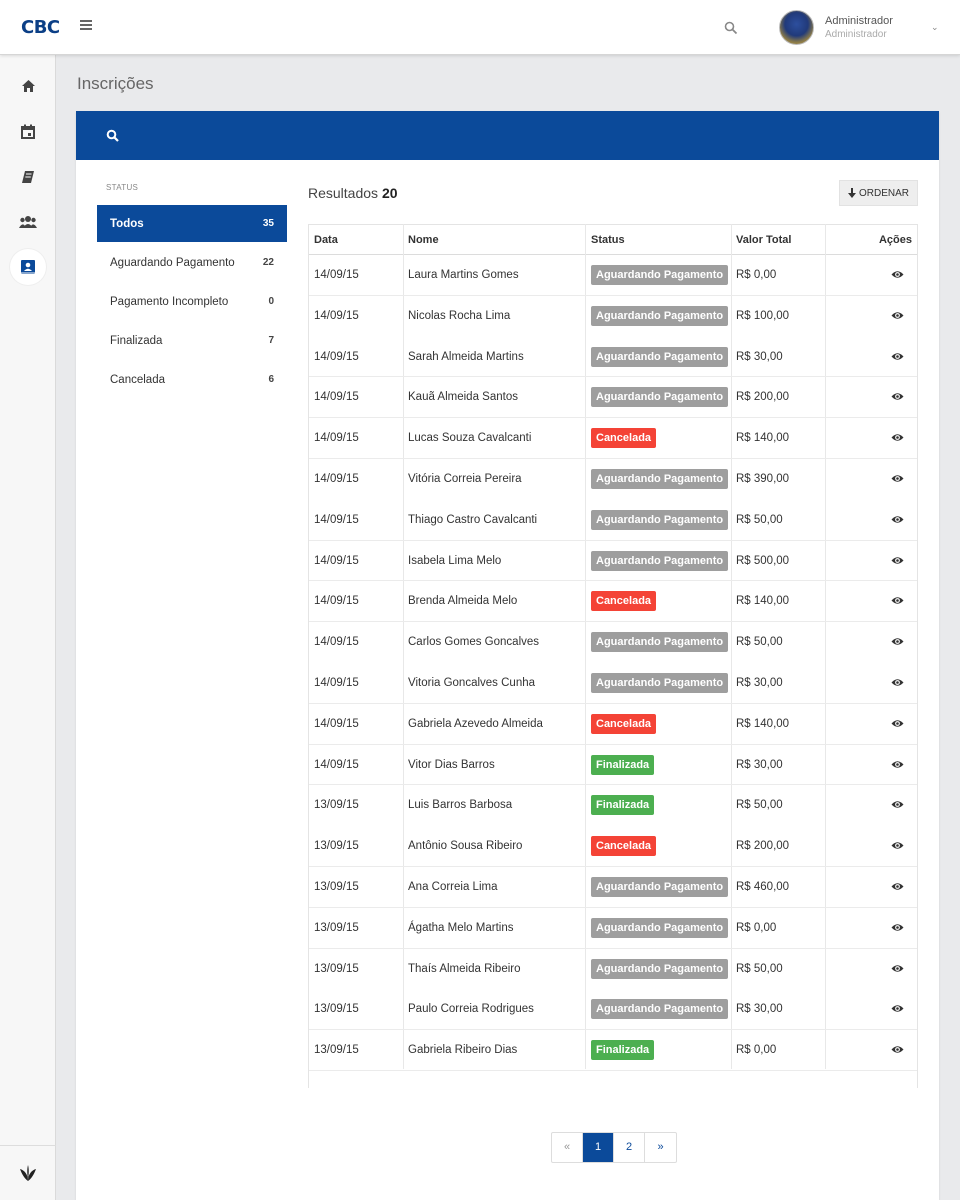 The image size is (960, 1200). What do you see at coordinates (474, 642) in the screenshot?
I see `row-name: Carlos Gomes Goncalves` at bounding box center [474, 642].